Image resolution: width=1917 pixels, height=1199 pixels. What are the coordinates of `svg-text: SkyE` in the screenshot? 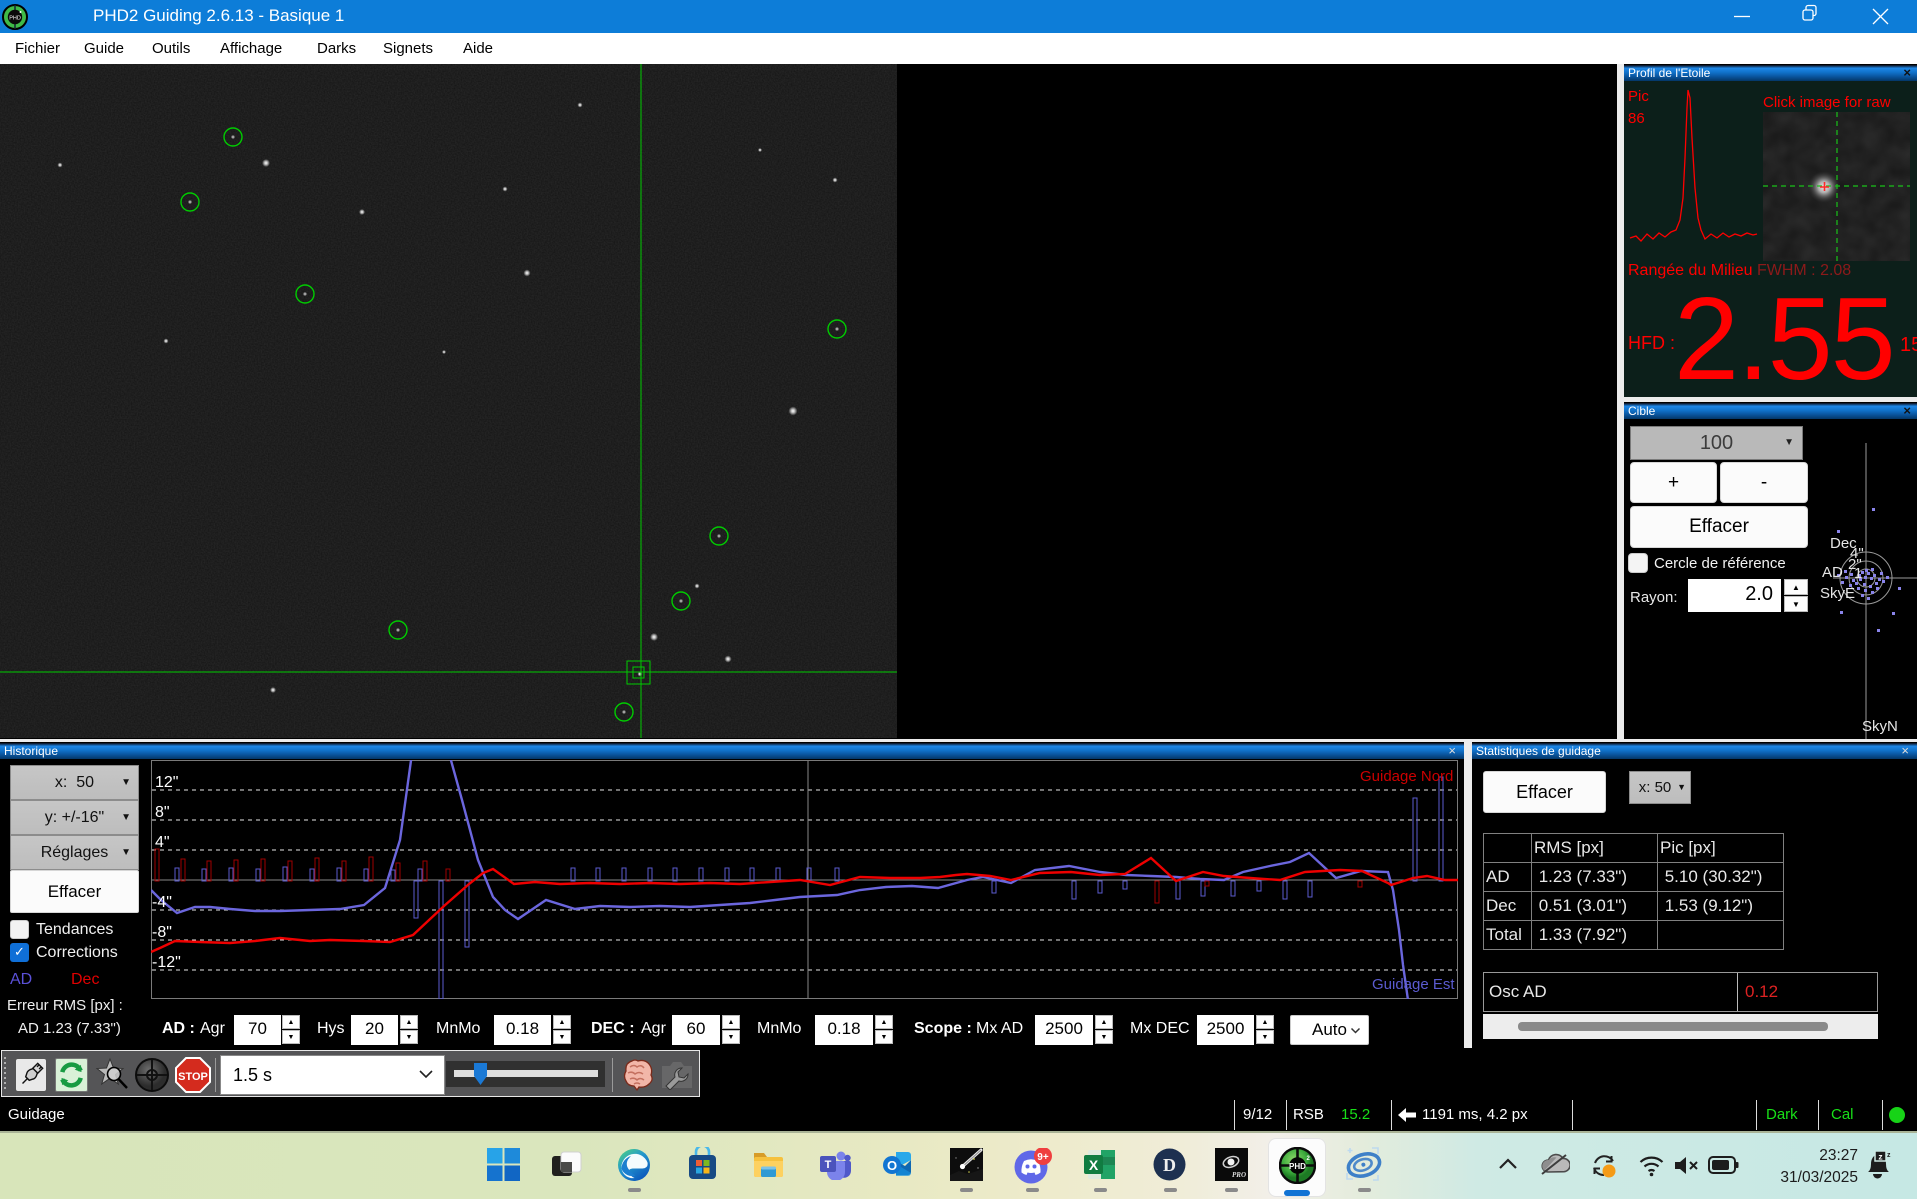 It's located at (1837, 593).